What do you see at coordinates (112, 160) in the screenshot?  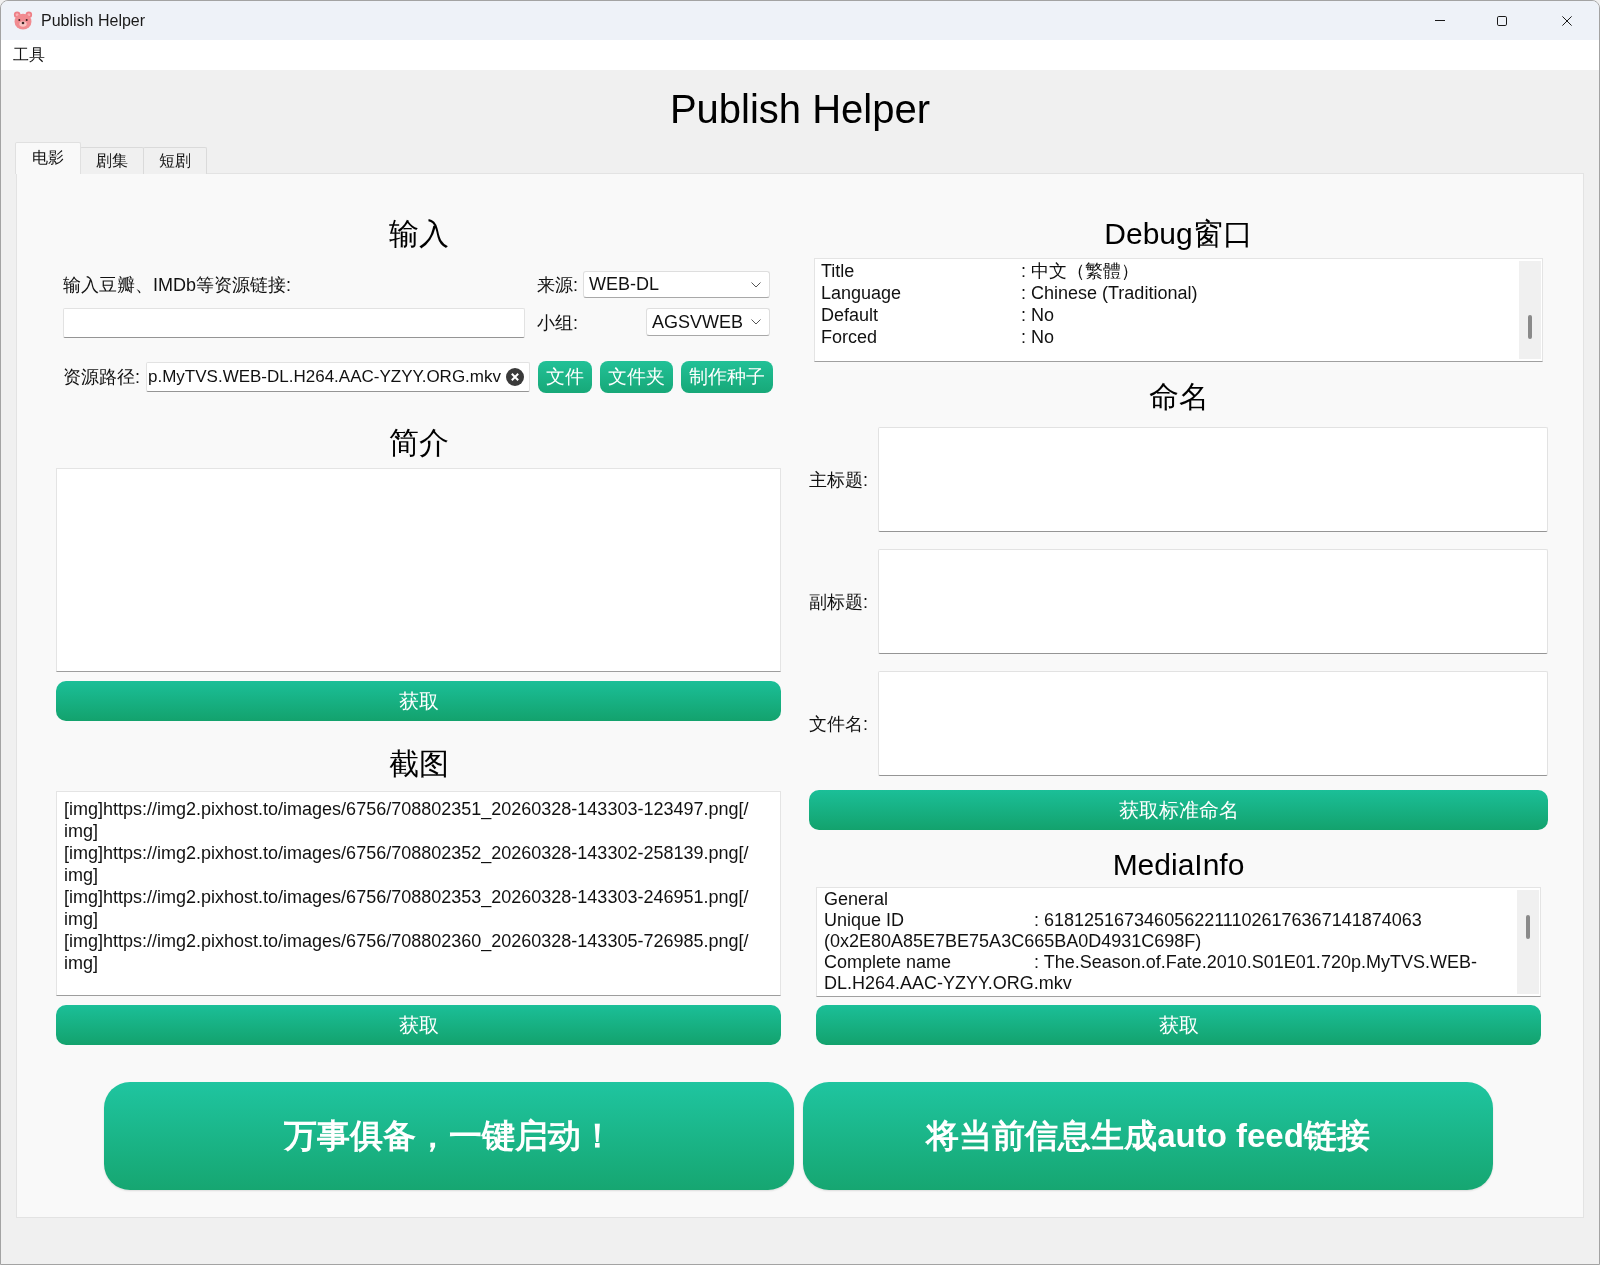 I see `tab: 剧集` at bounding box center [112, 160].